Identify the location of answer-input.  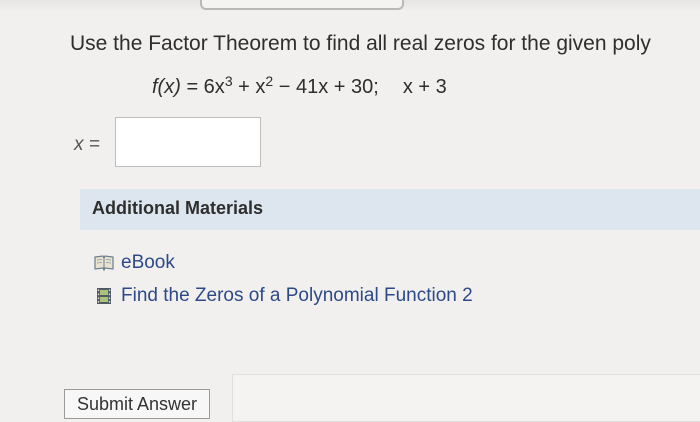
(188, 142).